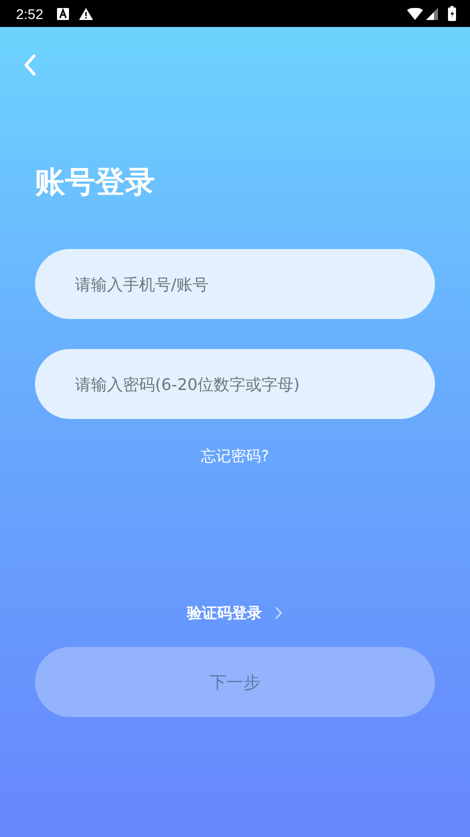  I want to click on password-field: 请输入密码(6-20位数字或字母), so click(235, 384).